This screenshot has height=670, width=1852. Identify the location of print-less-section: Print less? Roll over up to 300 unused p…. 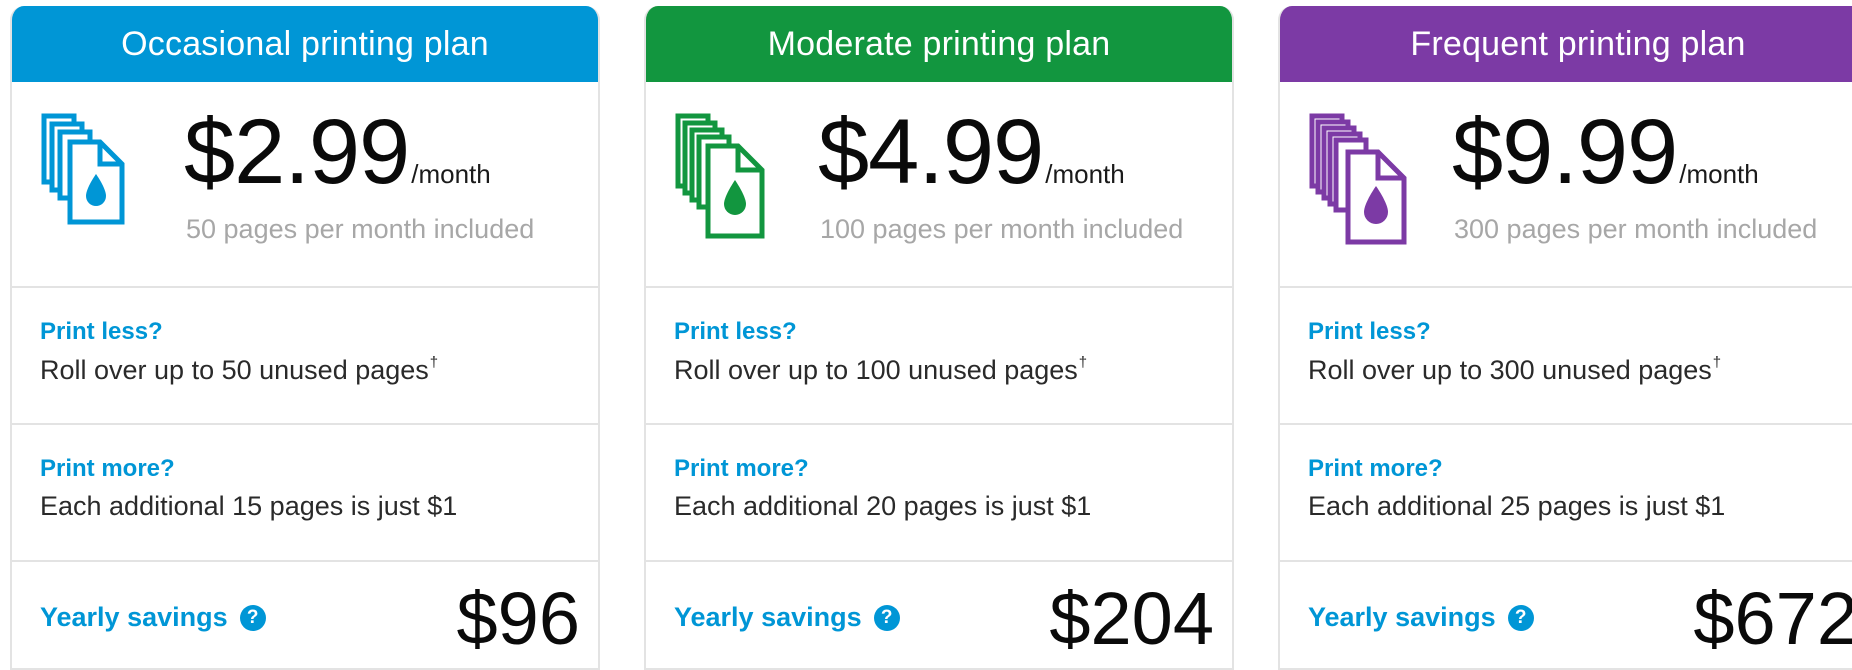
(1566, 356).